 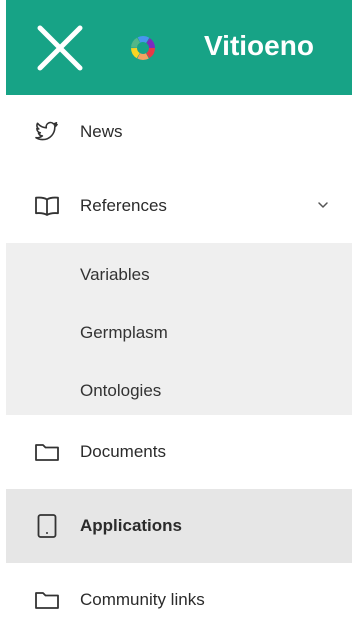 What do you see at coordinates (123, 451) in the screenshot?
I see `menu-item-label: Documents` at bounding box center [123, 451].